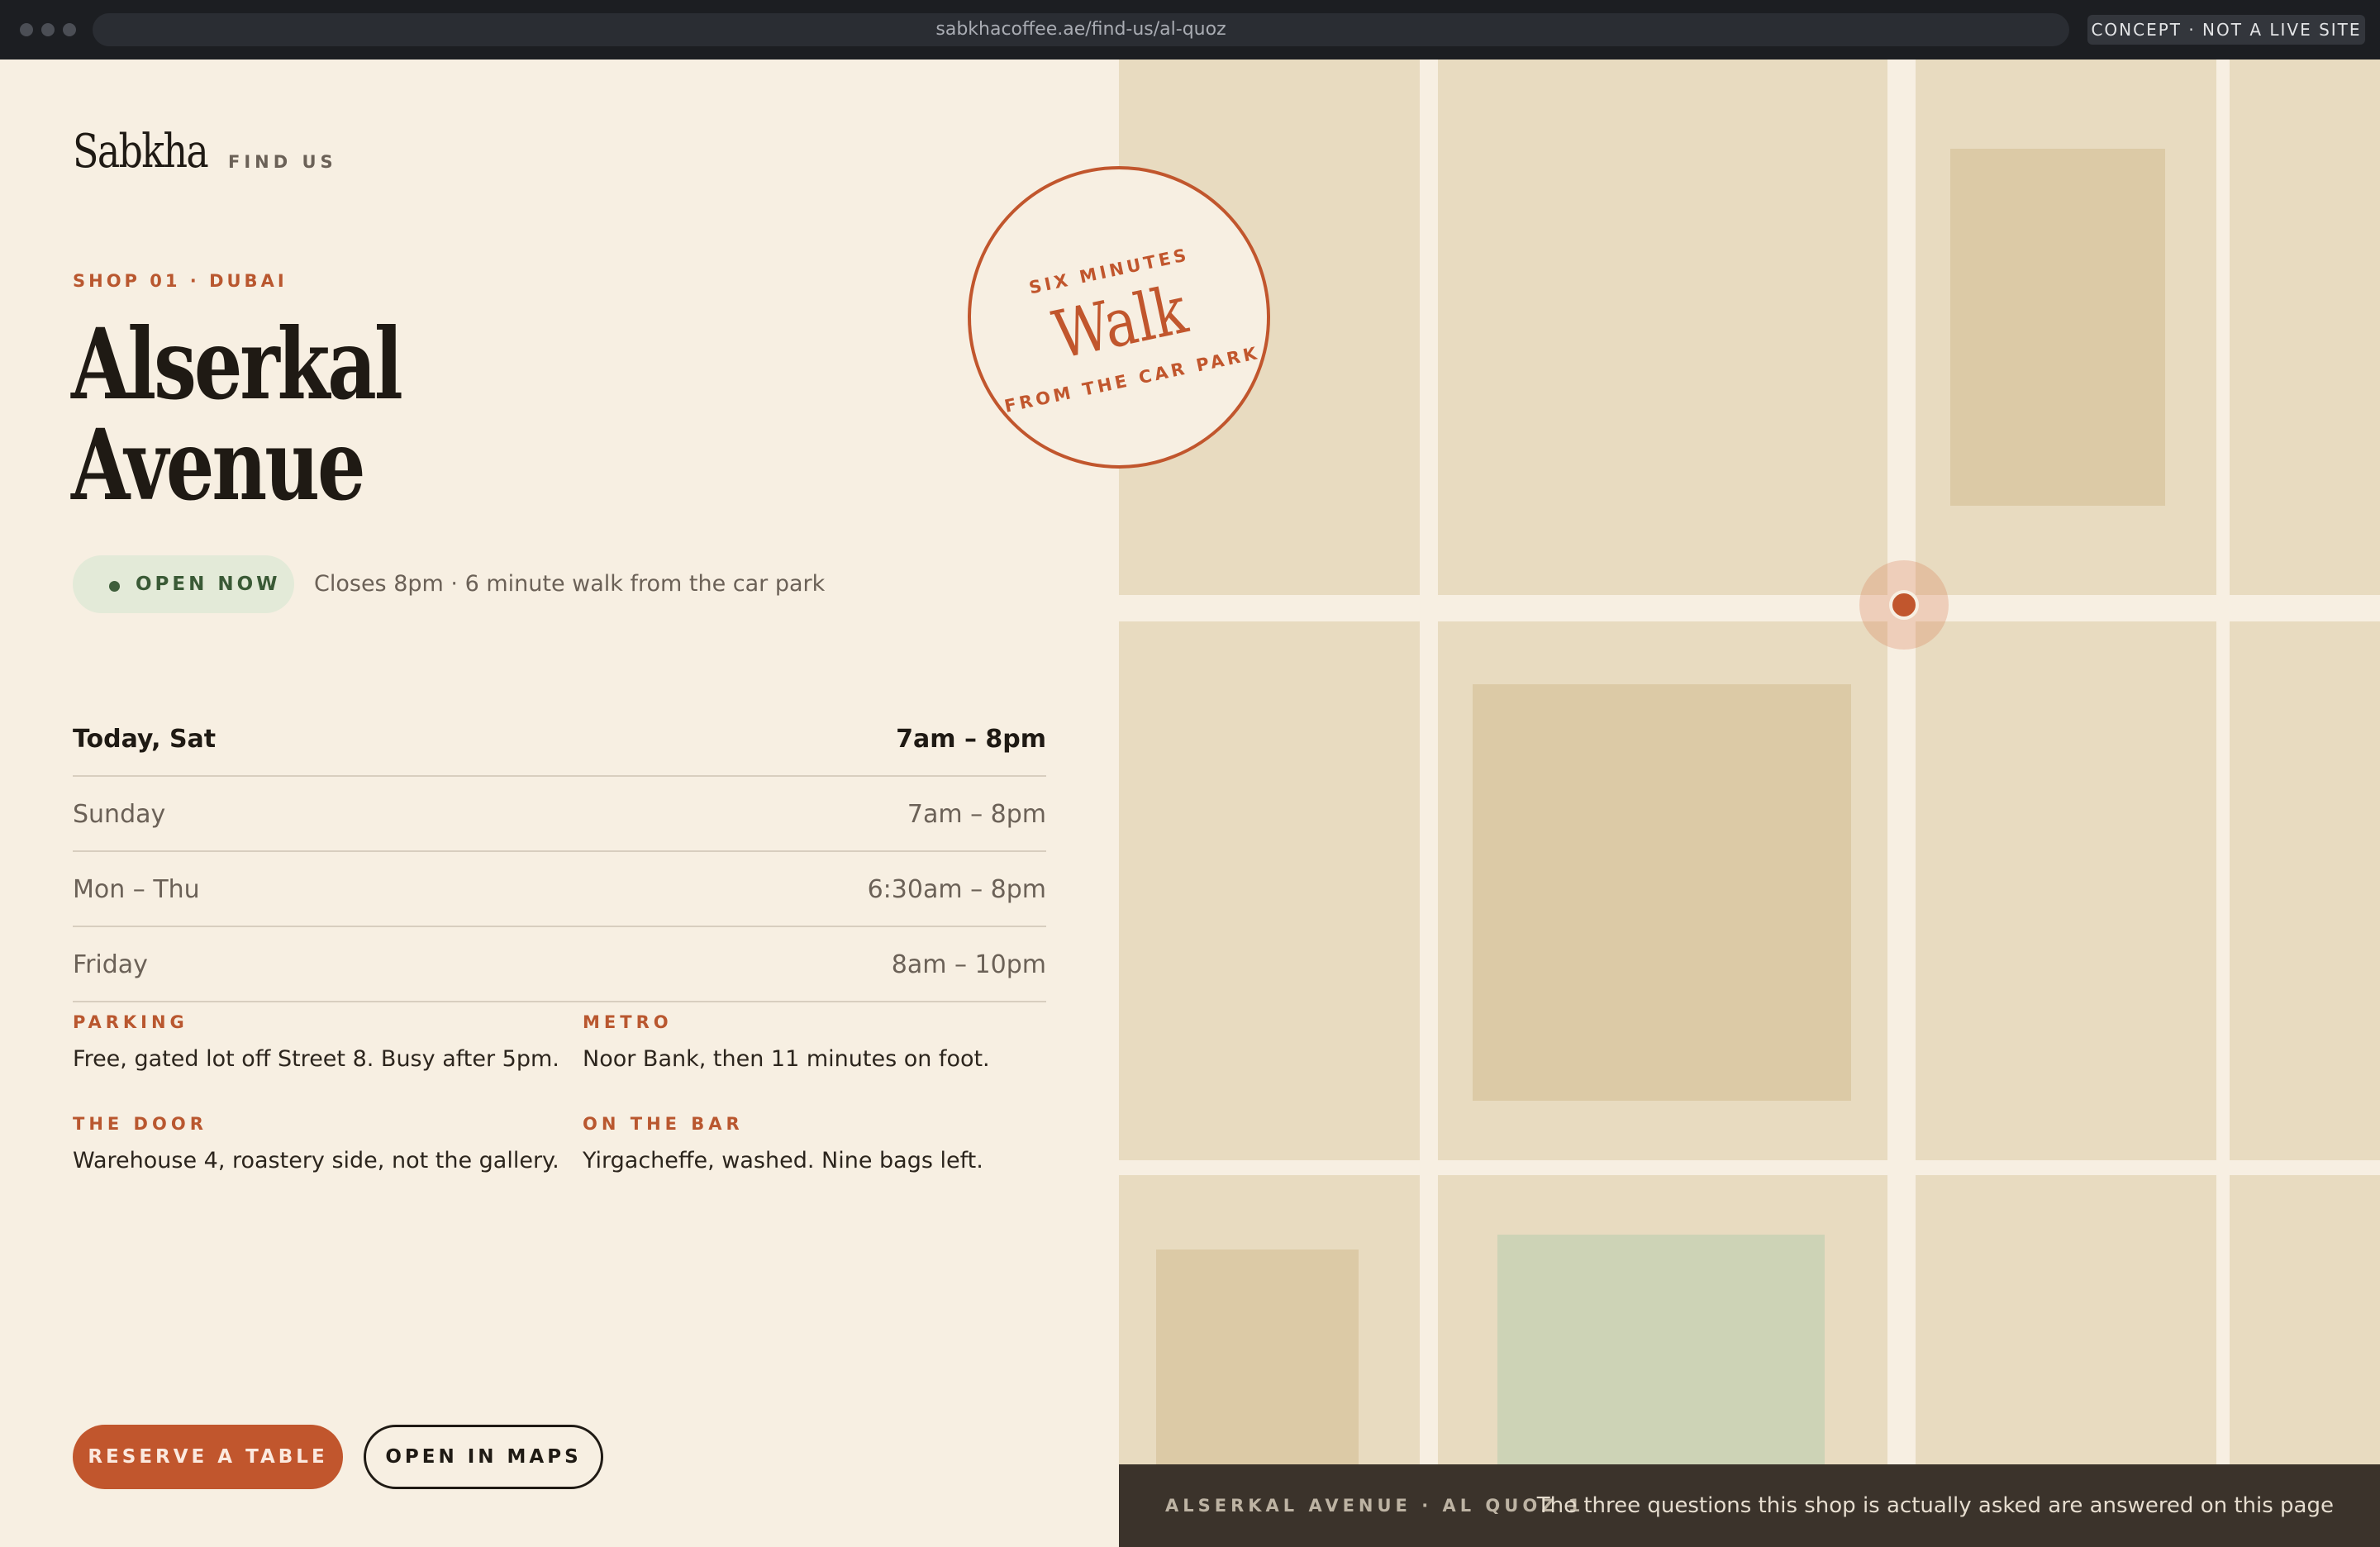  What do you see at coordinates (26, 29) in the screenshot?
I see `close-window-dot` at bounding box center [26, 29].